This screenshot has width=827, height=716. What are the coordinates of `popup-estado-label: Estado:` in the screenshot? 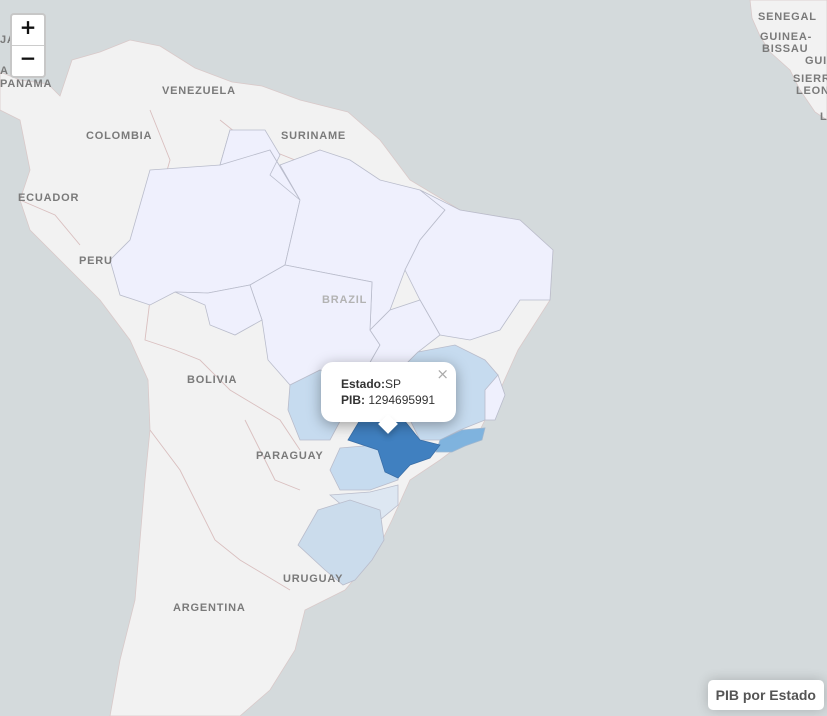 It's located at (363, 384).